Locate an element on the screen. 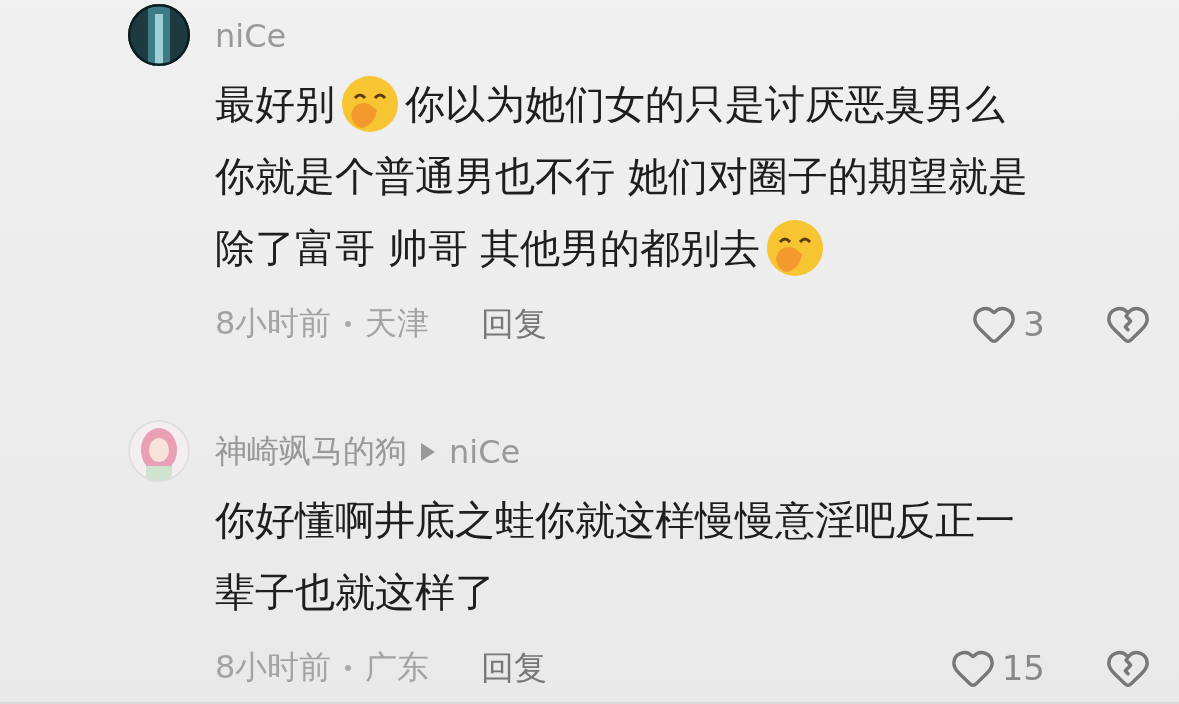 The height and width of the screenshot is (704, 1179). comment-text: 辈子也就这样了 is located at coordinates (355, 592).